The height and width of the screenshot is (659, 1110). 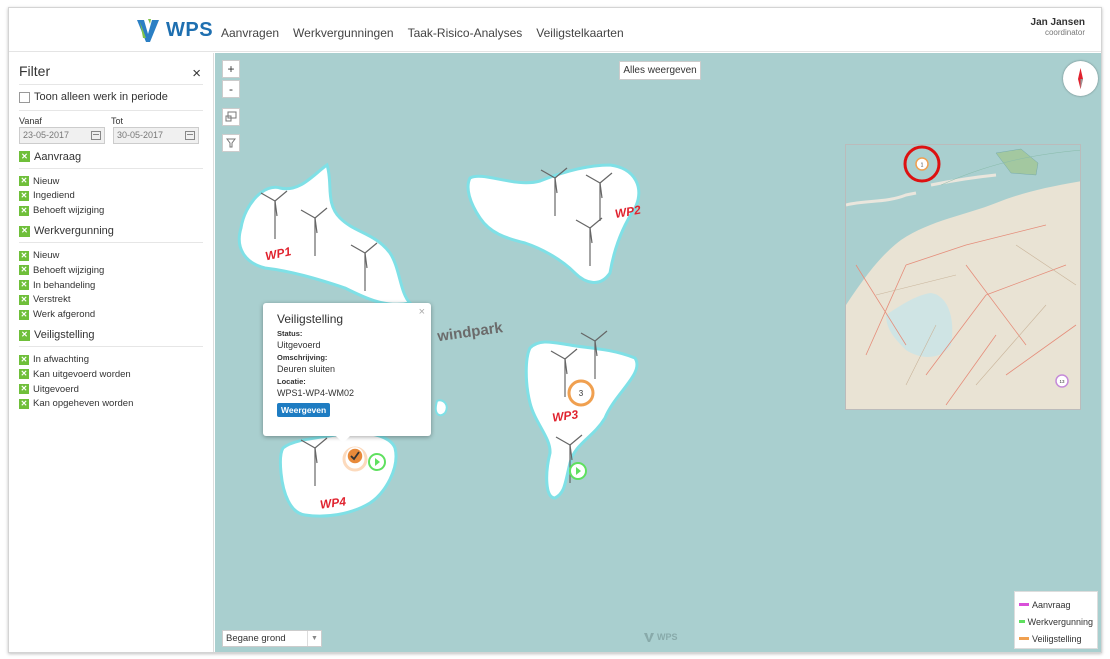 What do you see at coordinates (302, 357) in the screenshot?
I see `description-label: Omschrijving:` at bounding box center [302, 357].